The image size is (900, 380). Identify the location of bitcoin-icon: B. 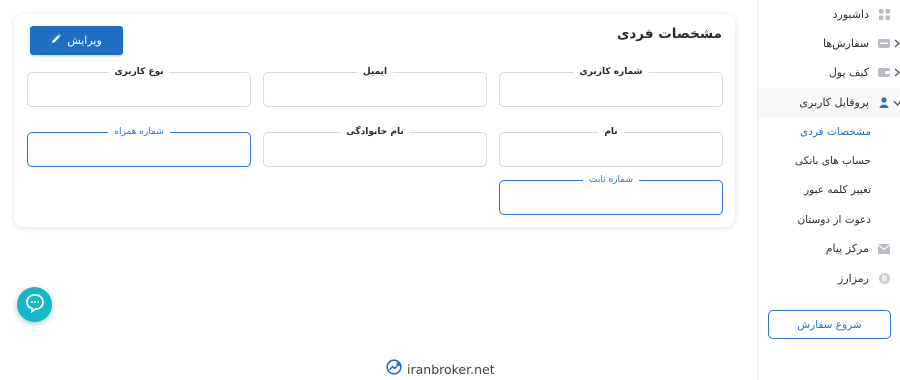
(884, 279).